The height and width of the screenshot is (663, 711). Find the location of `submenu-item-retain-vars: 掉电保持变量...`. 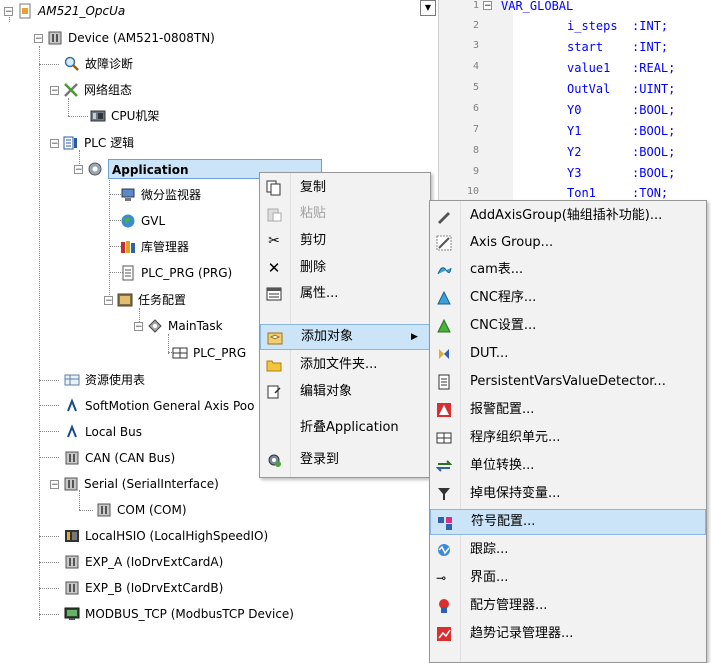

submenu-item-retain-vars: 掉电保持变量... is located at coordinates (568, 494).